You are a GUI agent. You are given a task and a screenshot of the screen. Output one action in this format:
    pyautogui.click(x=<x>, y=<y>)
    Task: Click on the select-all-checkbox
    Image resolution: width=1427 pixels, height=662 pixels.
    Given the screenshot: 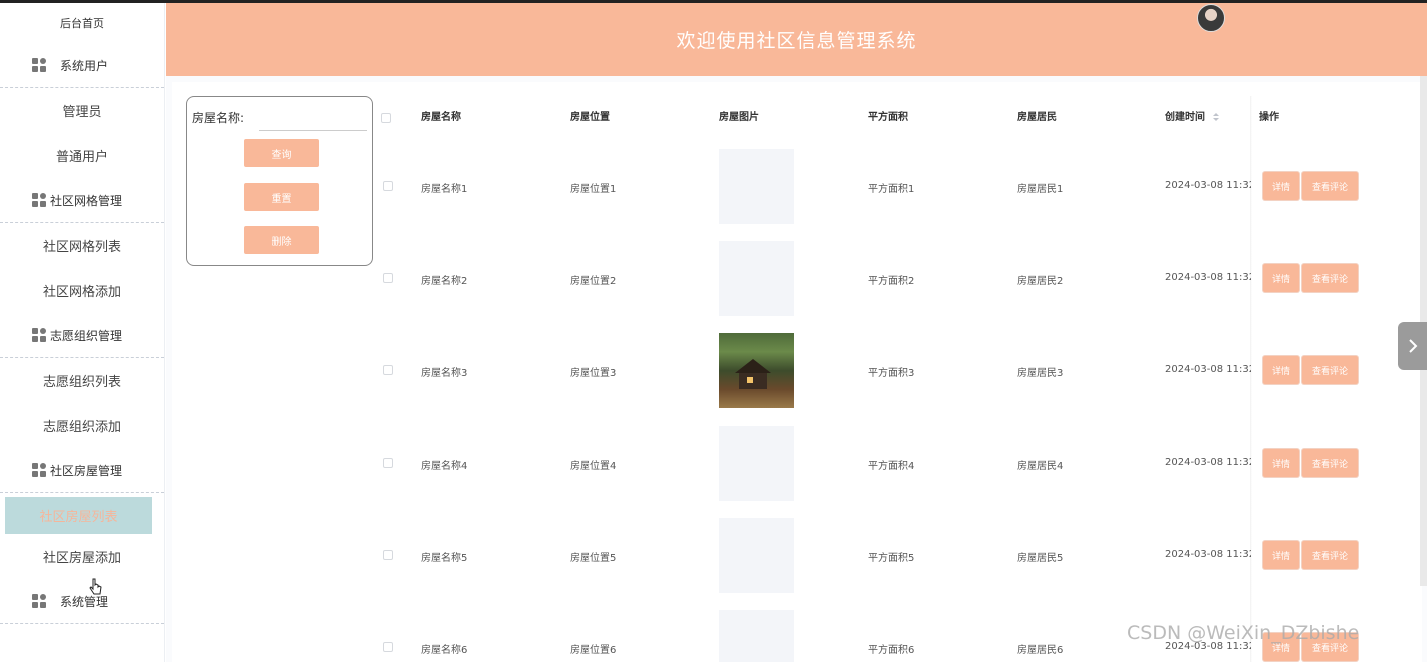 What is the action you would take?
    pyautogui.click(x=386, y=118)
    